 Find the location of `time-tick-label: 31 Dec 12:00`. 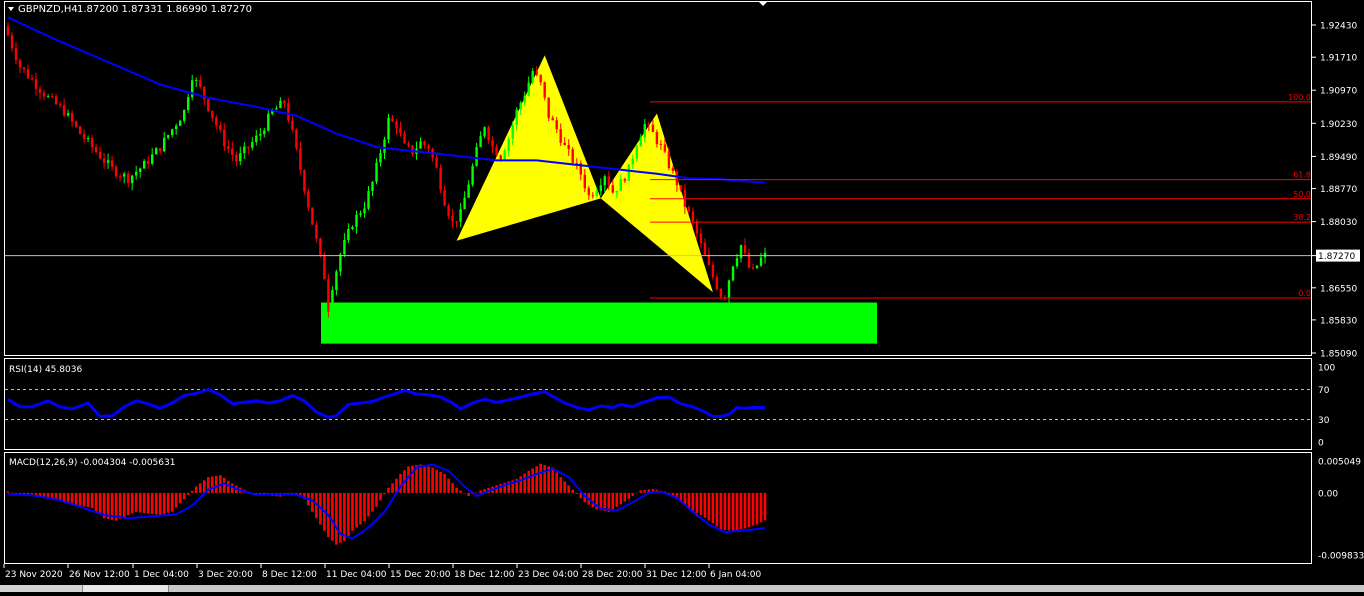

time-tick-label: 31 Dec 12:00 is located at coordinates (676, 575).